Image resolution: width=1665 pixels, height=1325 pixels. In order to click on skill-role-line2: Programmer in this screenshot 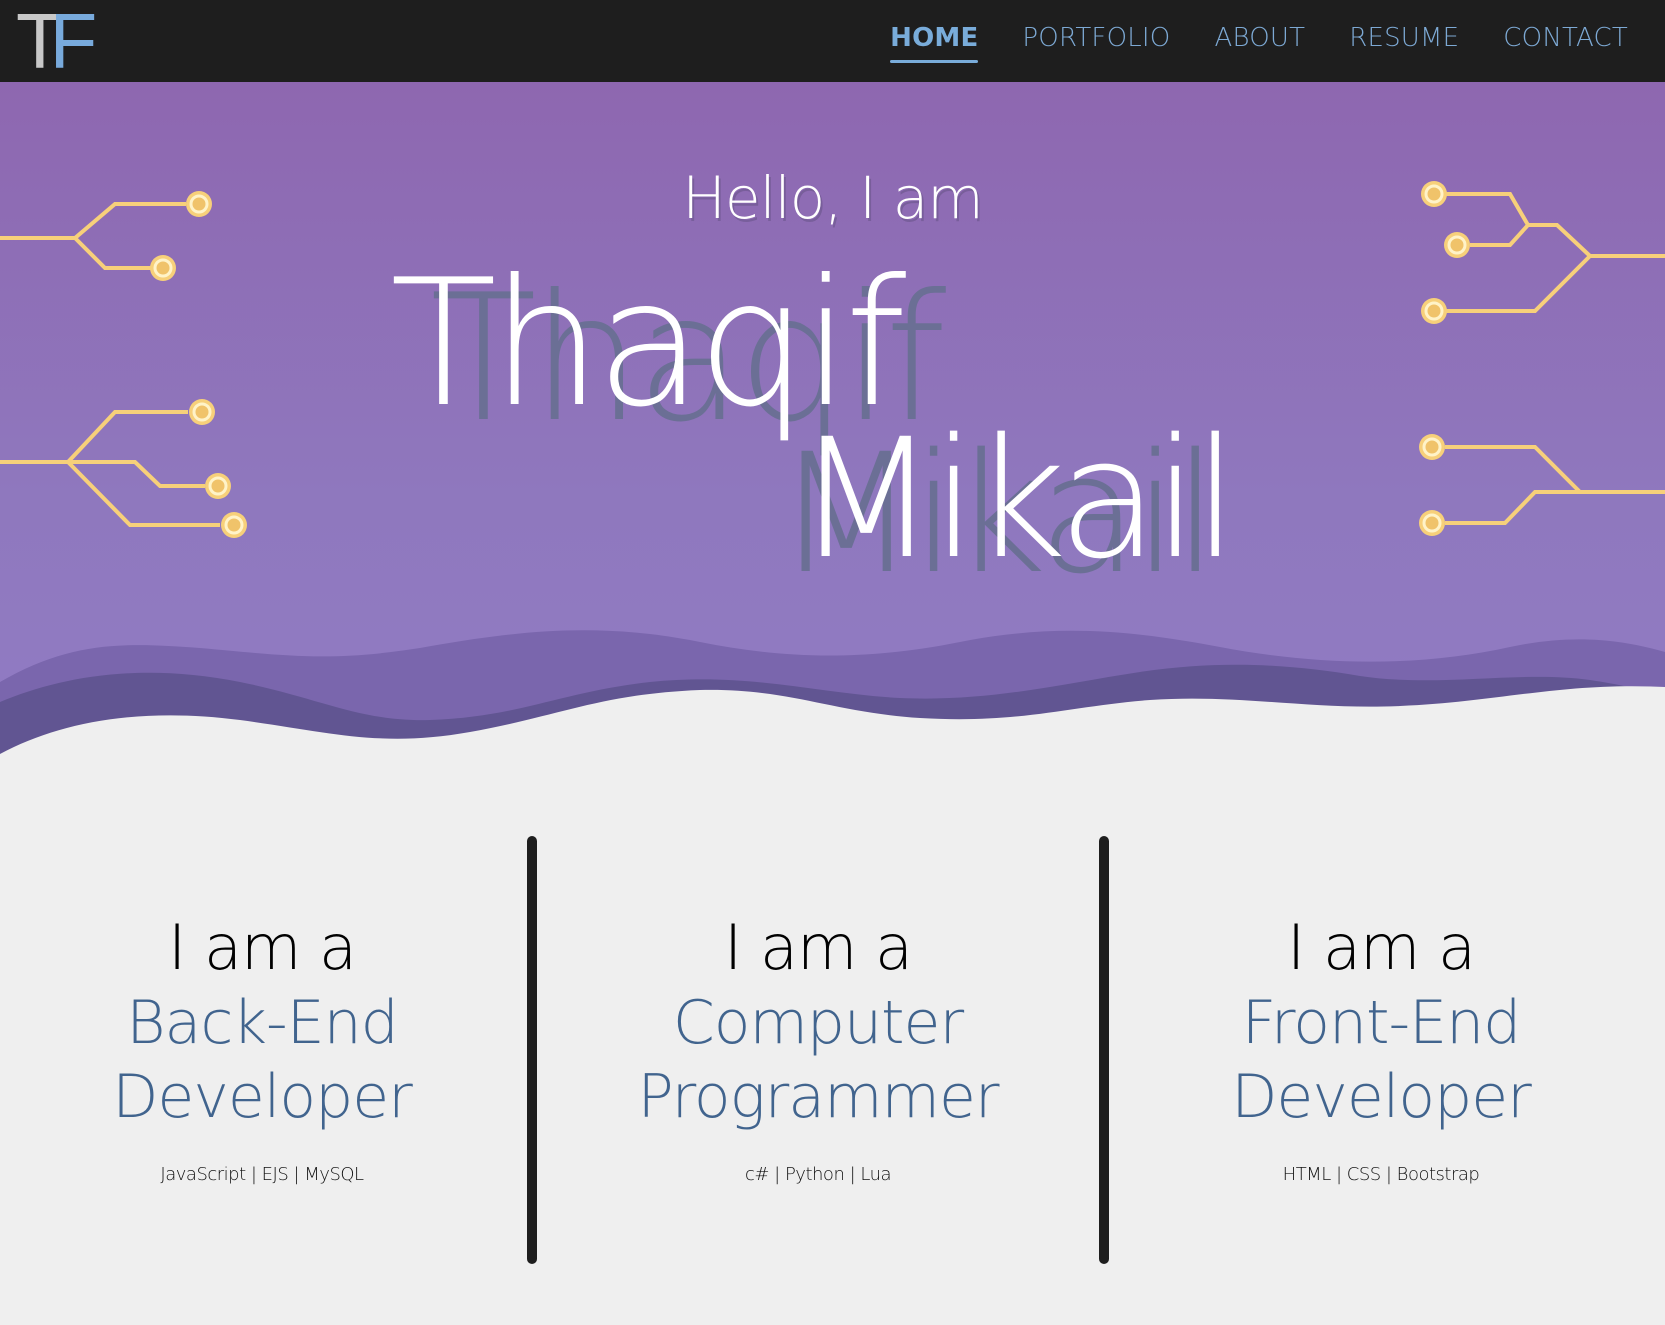, I will do `click(818, 1097)`.